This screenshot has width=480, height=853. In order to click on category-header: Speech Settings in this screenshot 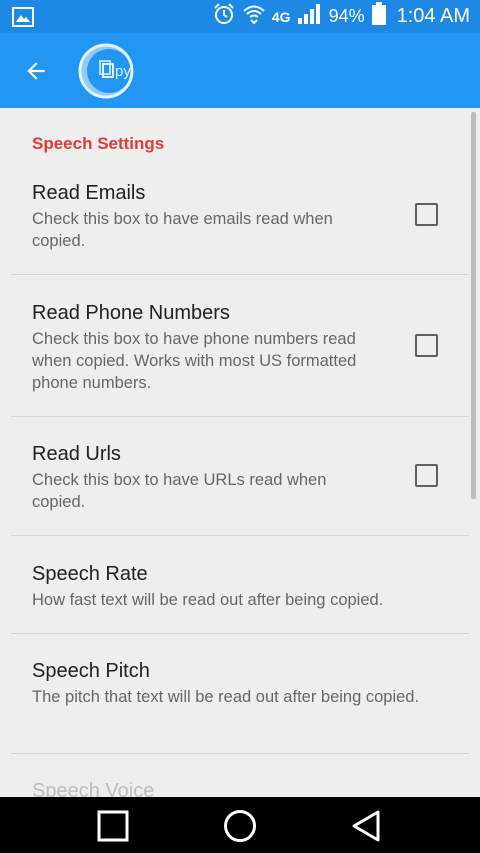, I will do `click(98, 143)`.